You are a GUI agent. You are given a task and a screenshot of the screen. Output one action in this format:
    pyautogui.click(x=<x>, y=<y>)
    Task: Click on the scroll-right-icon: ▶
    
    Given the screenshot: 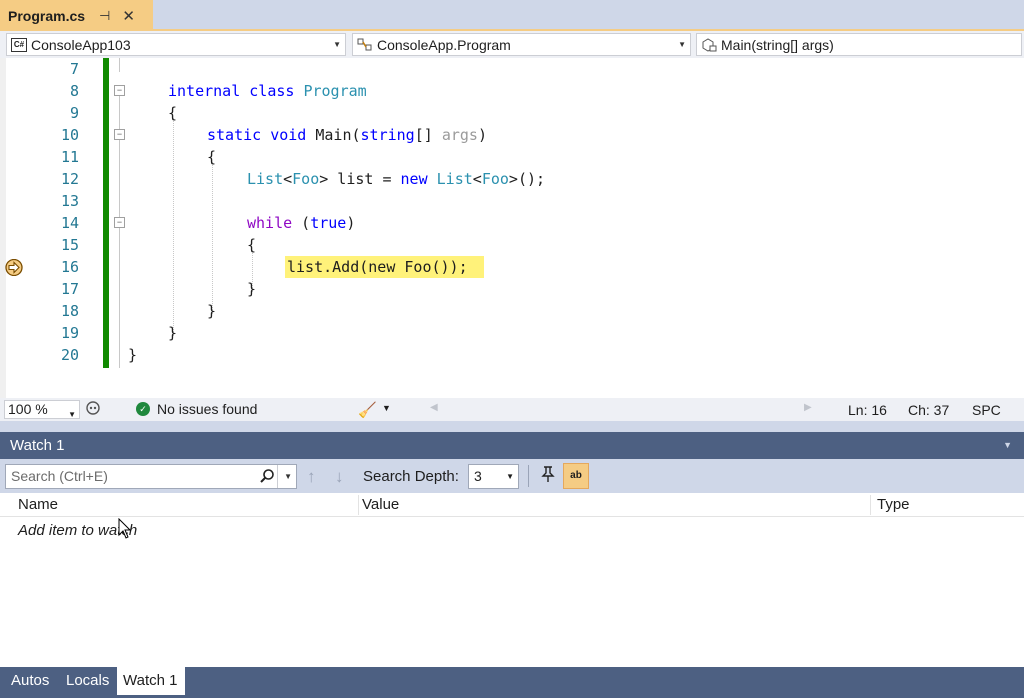 What is the action you would take?
    pyautogui.click(x=808, y=407)
    